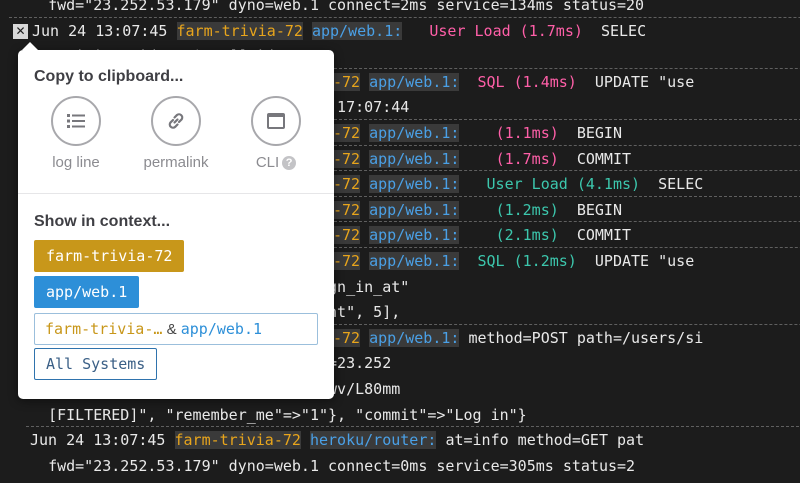 The height and width of the screenshot is (483, 800). I want to click on log-line: -72 app/web.1: (2.1ms) COMMIT, so click(564, 234).